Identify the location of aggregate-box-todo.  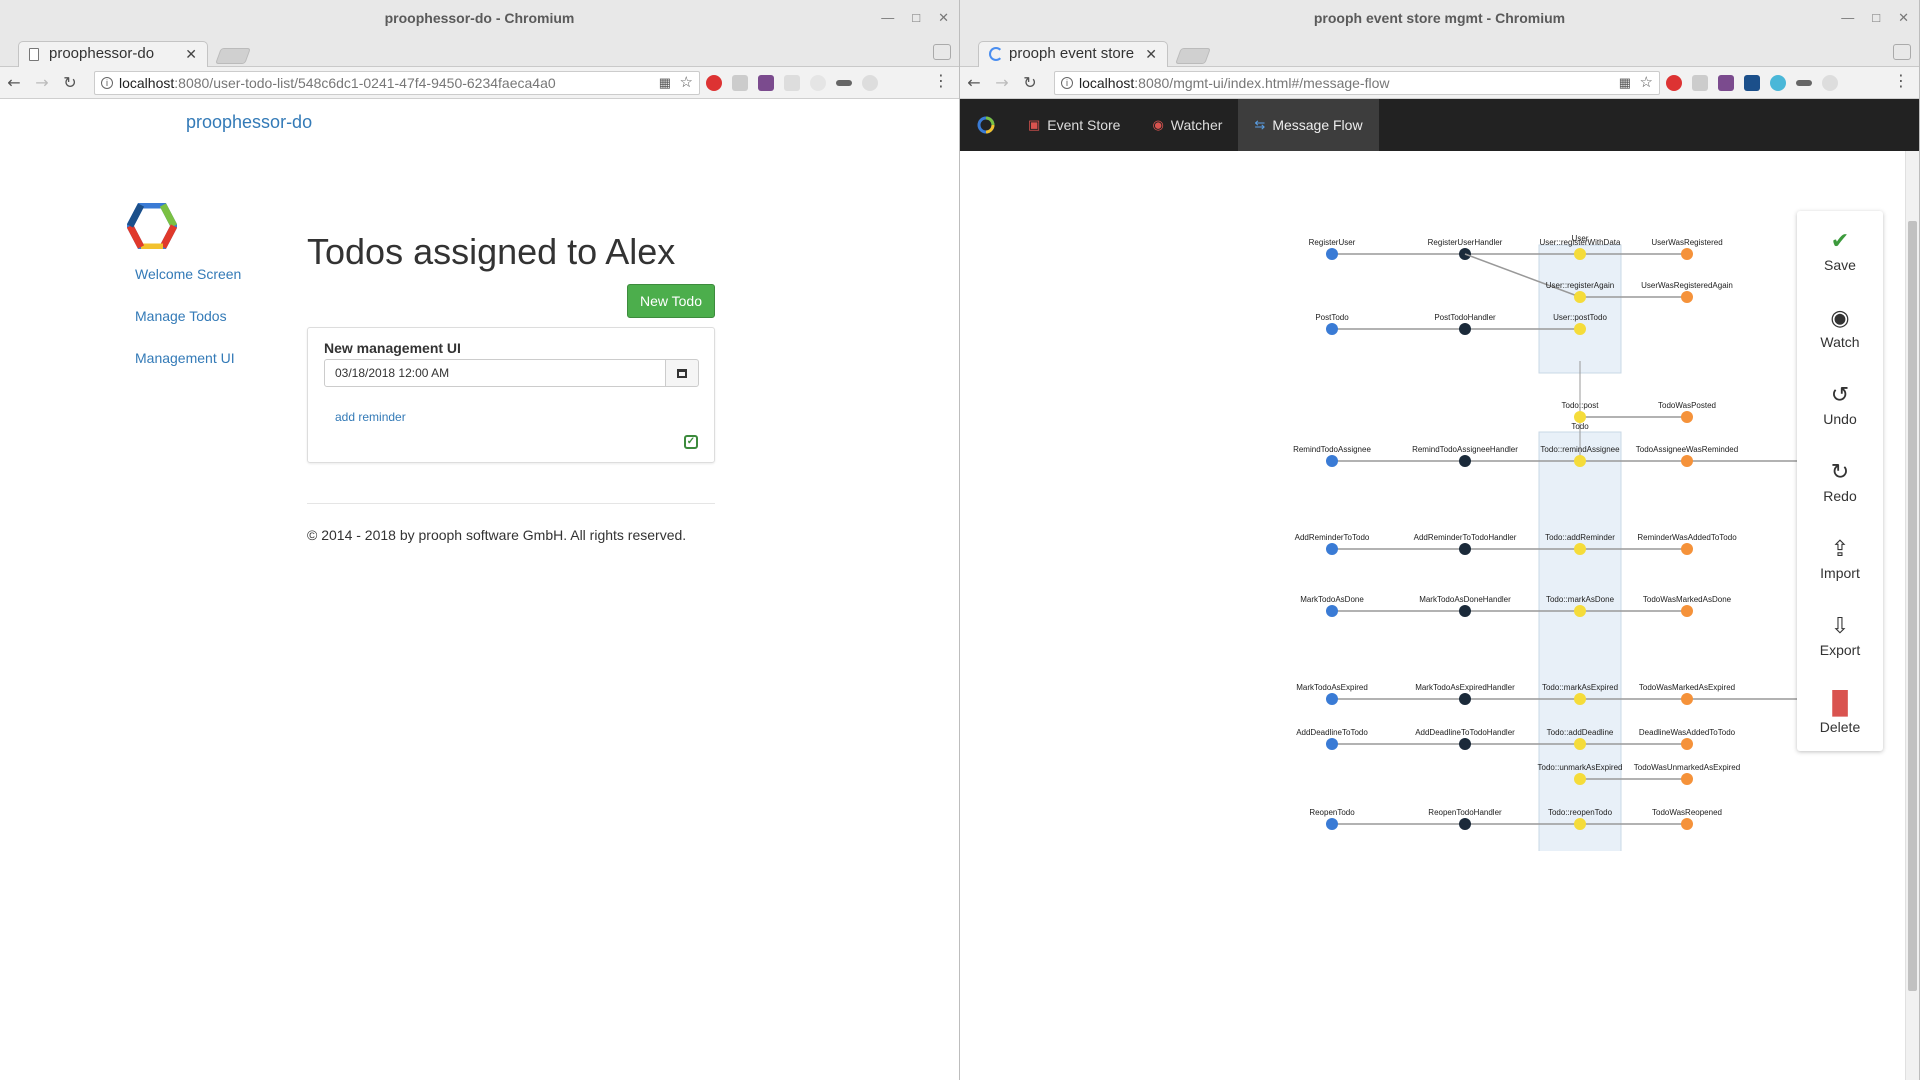
(1580, 641).